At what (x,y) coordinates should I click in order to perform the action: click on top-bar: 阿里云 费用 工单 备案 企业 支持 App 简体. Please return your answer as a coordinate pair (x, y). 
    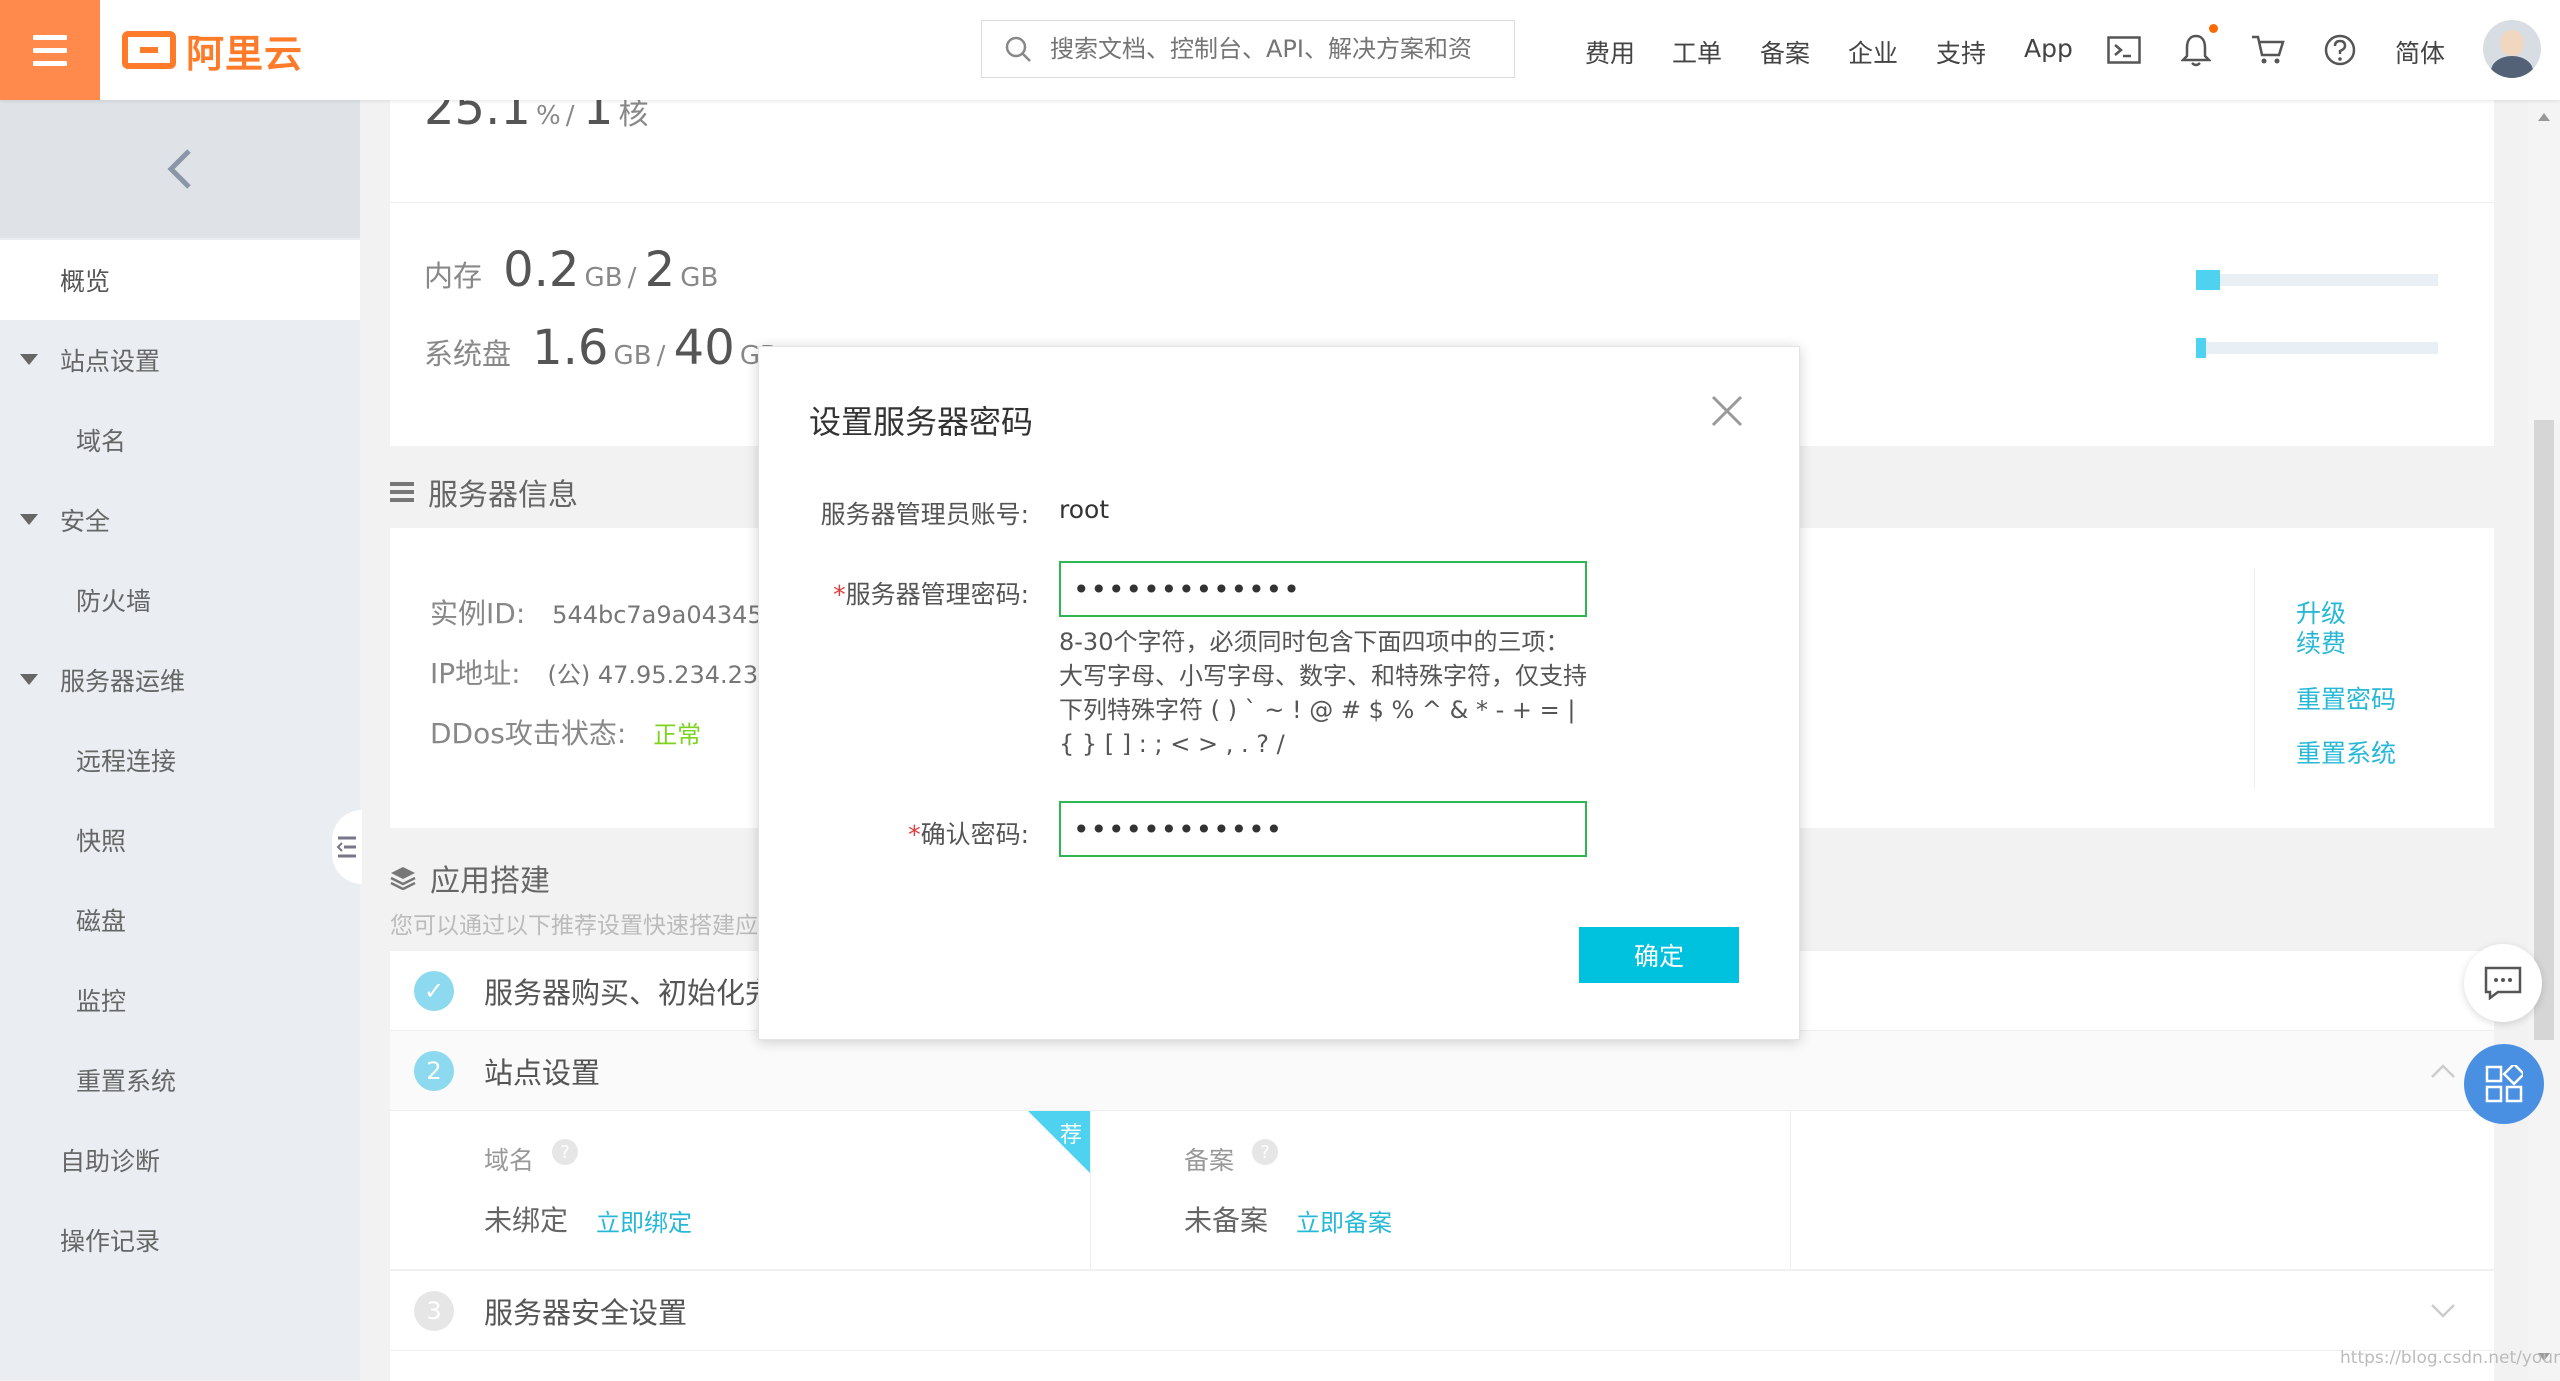
    Looking at the image, I should click on (1280, 50).